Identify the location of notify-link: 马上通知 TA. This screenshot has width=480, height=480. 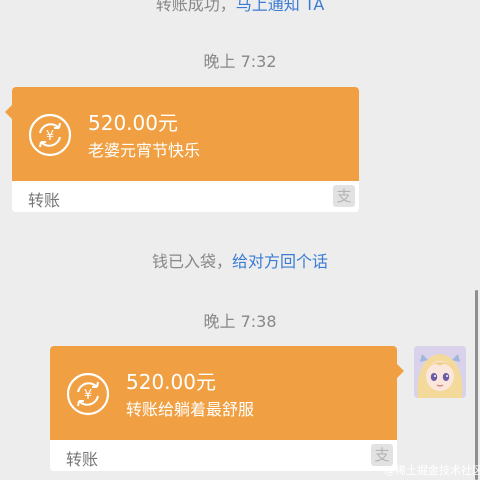
(280, 7).